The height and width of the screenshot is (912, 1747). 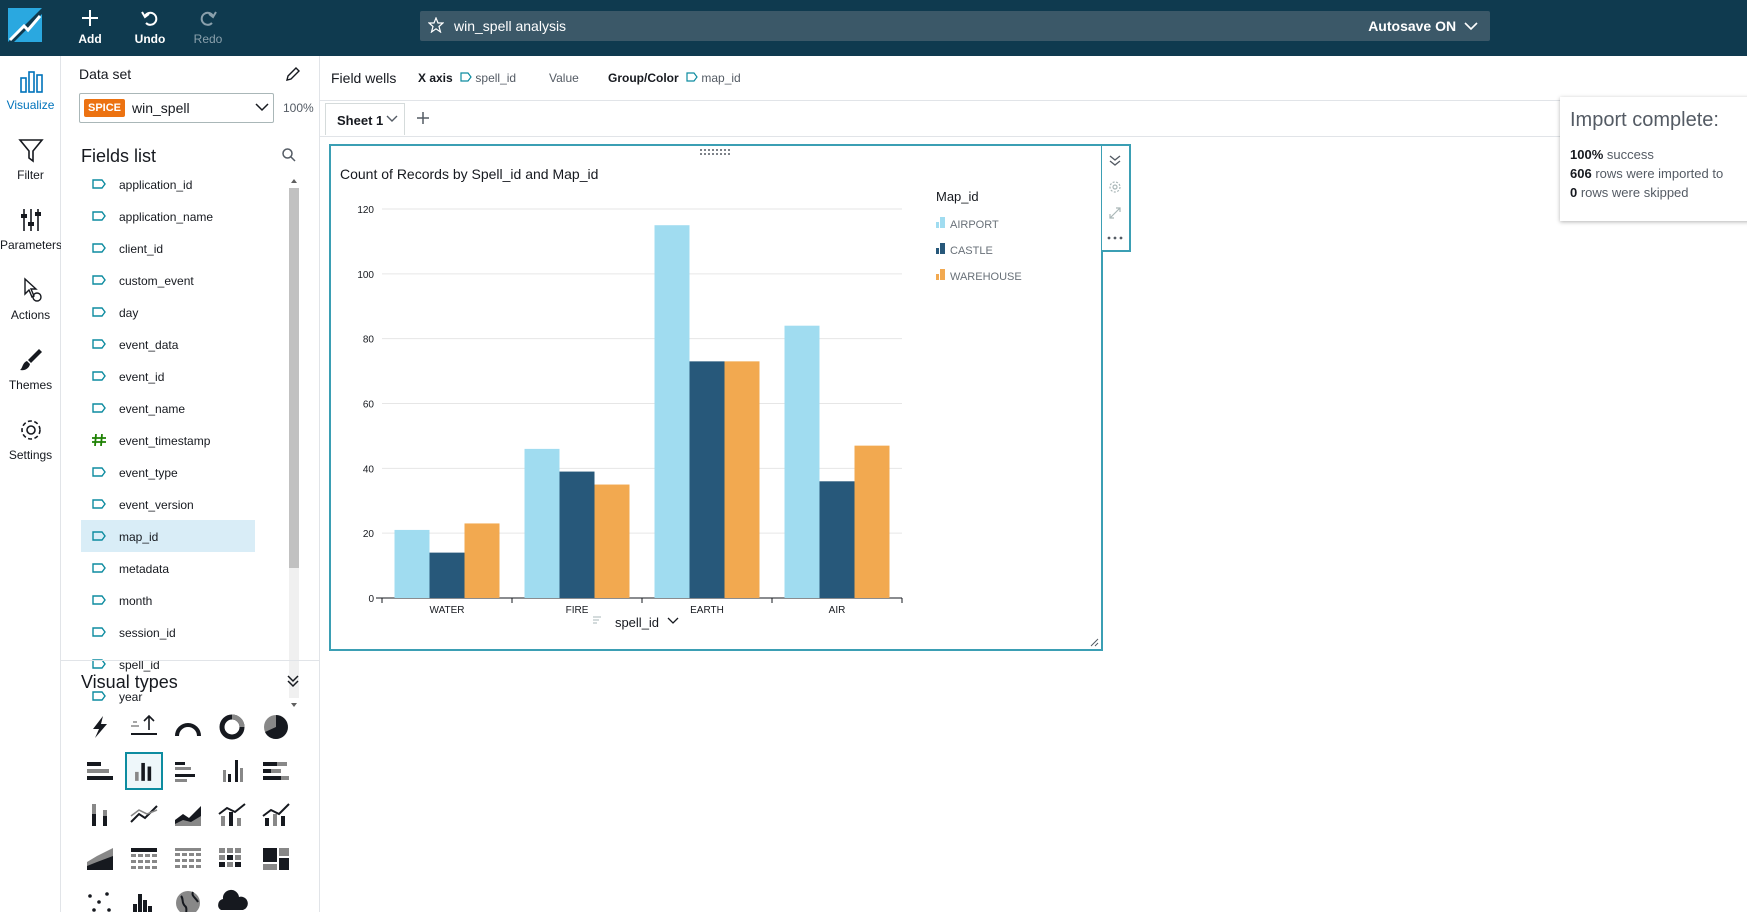 I want to click on nav-settings: Settings, so click(x=30, y=448).